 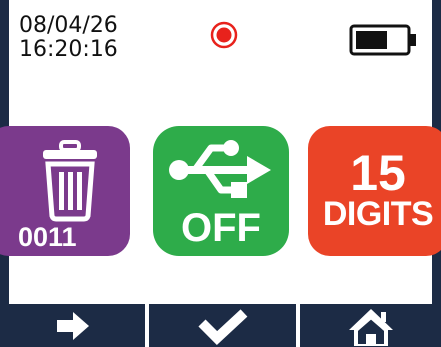 I want to click on confirm-softkey, so click(x=222, y=325).